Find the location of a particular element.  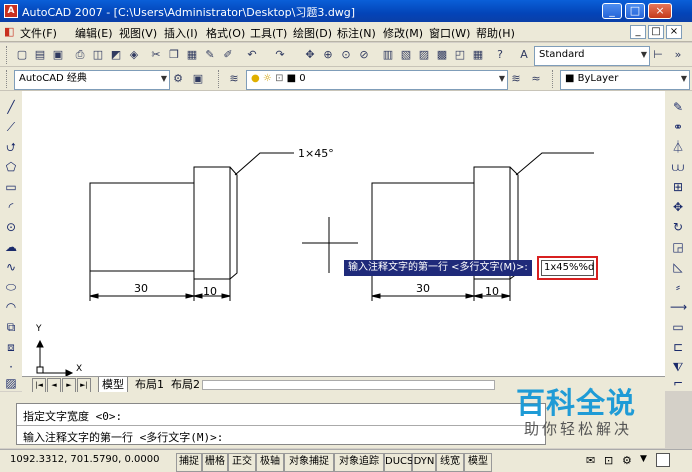

menu-format: 格式(O) is located at coordinates (225, 33).